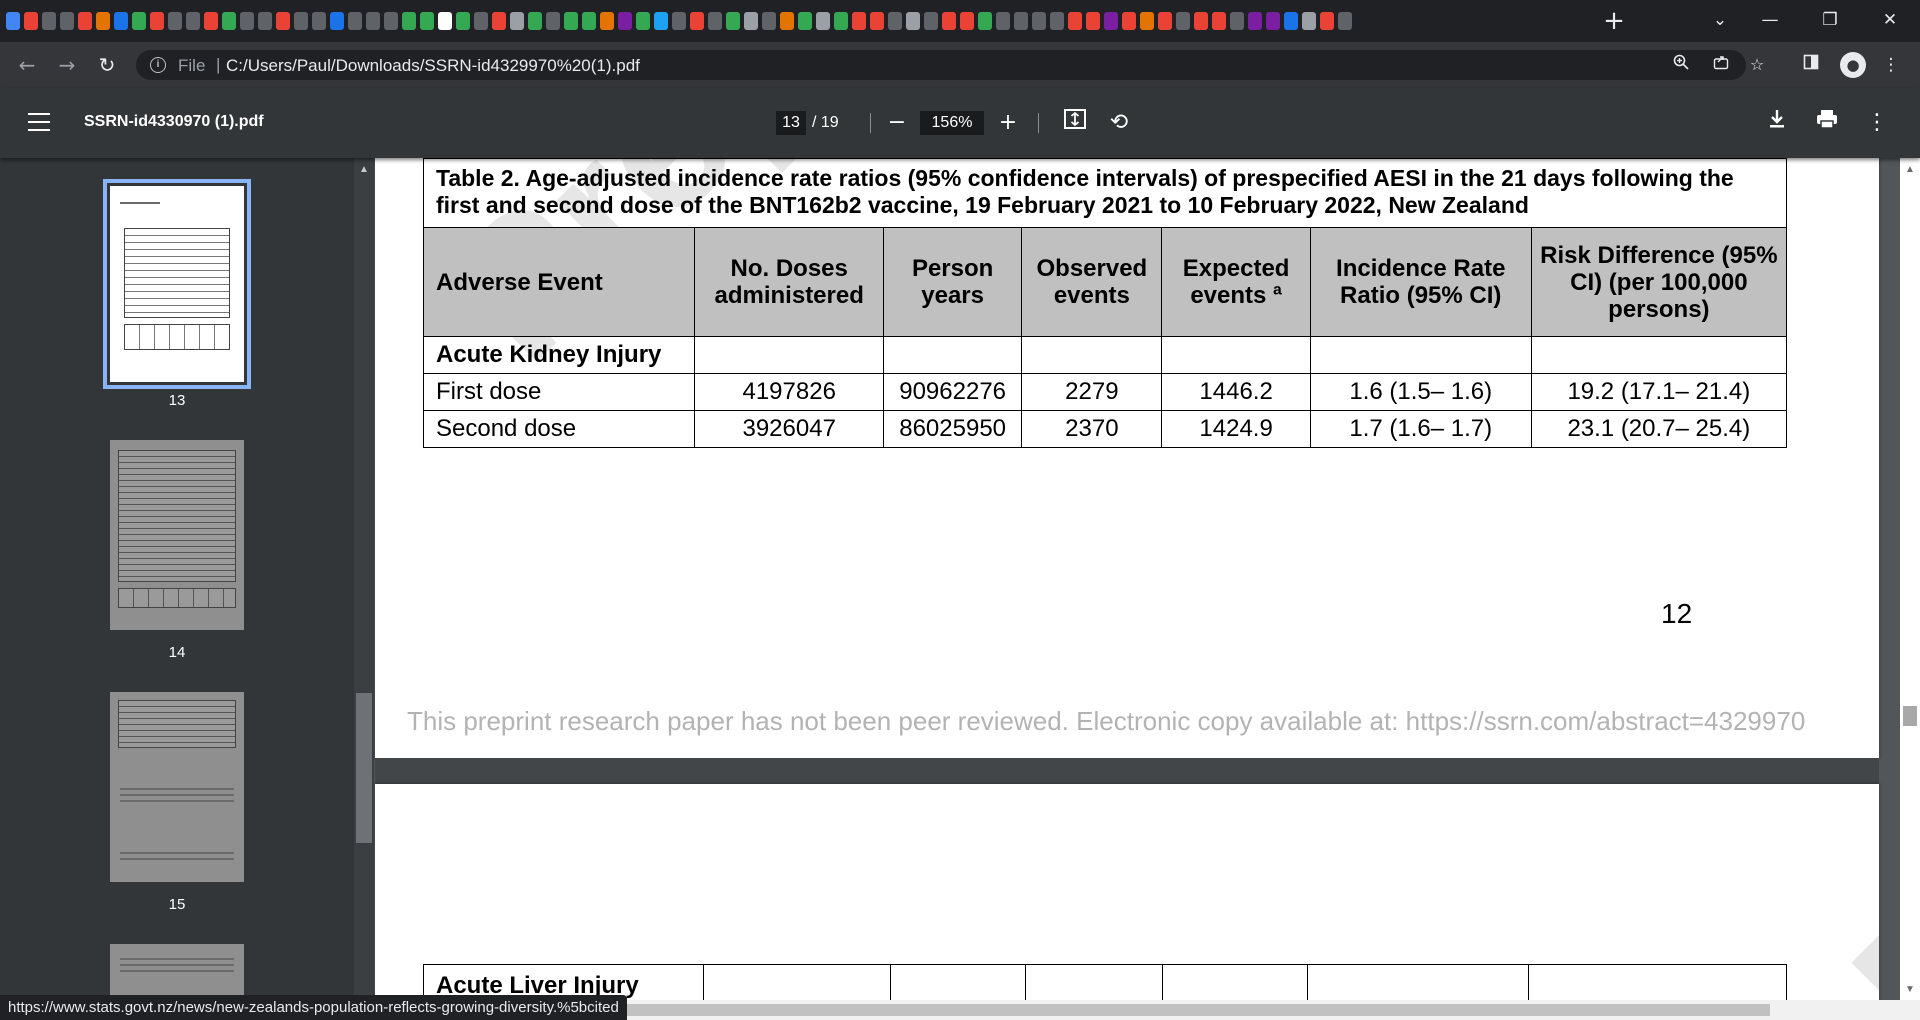 The image size is (1920, 1020). I want to click on share-icon, so click(1721, 65).